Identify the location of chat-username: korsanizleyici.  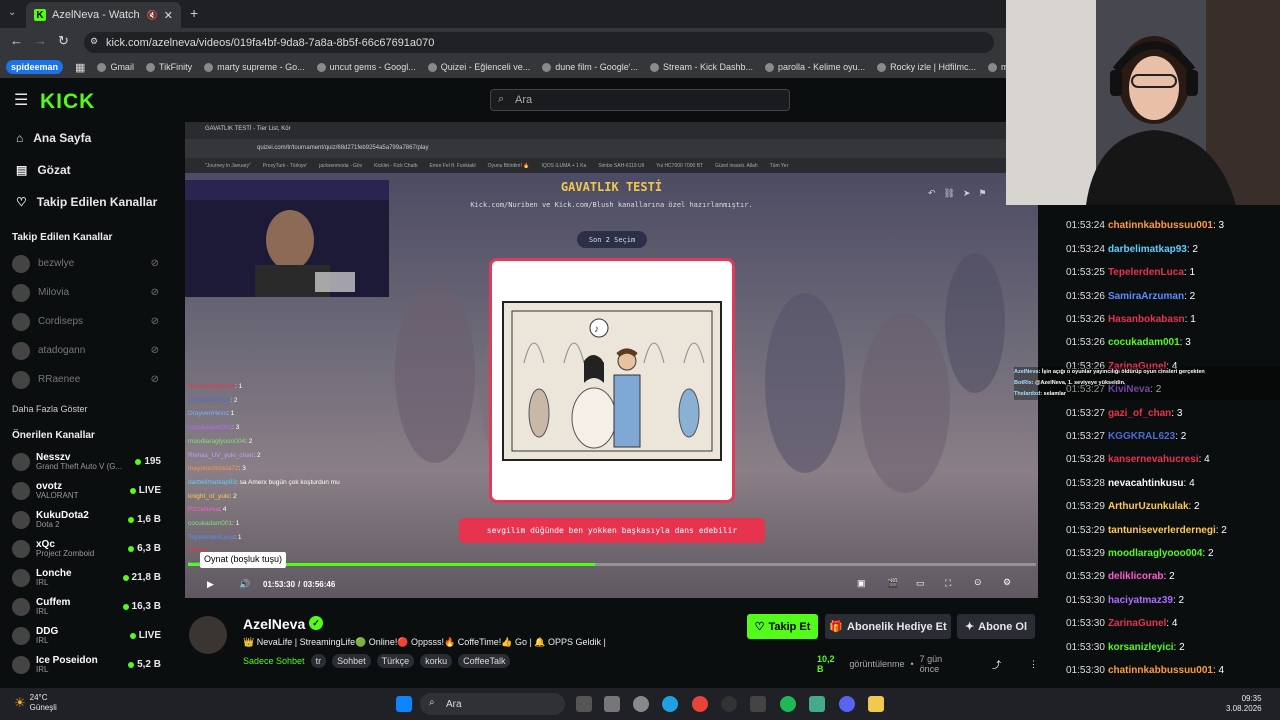
(1141, 647).